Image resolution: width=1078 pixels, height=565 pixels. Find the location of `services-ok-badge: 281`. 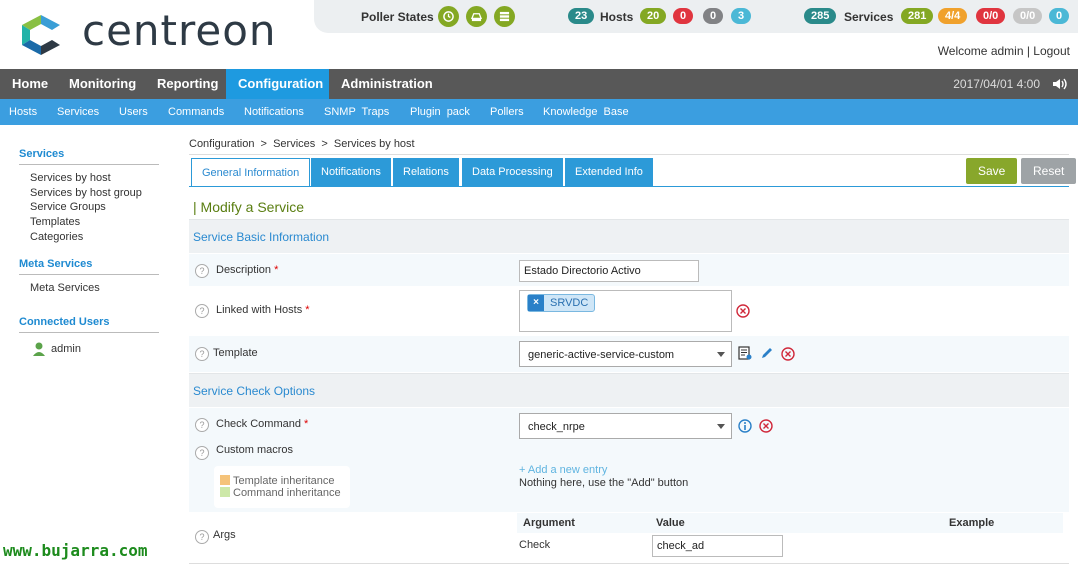

services-ok-badge: 281 is located at coordinates (917, 16).